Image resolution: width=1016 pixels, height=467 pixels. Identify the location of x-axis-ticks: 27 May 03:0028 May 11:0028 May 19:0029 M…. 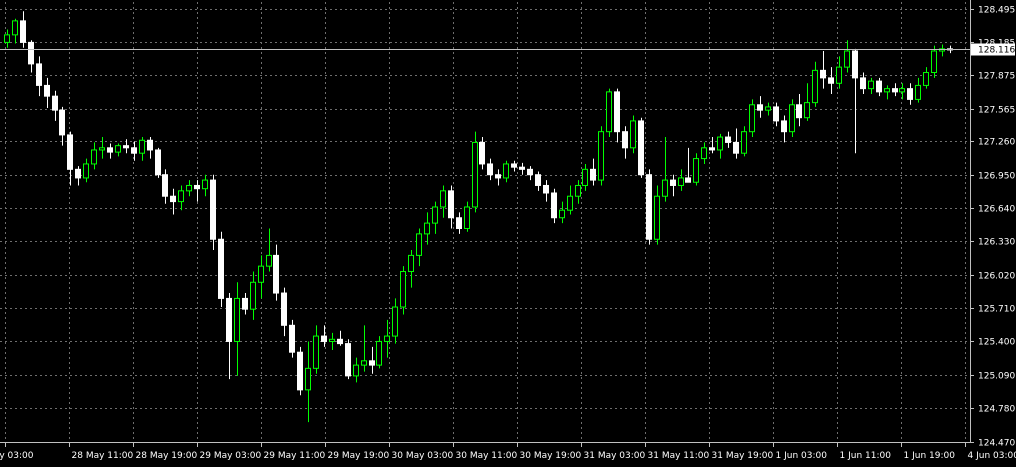
(508, 456).